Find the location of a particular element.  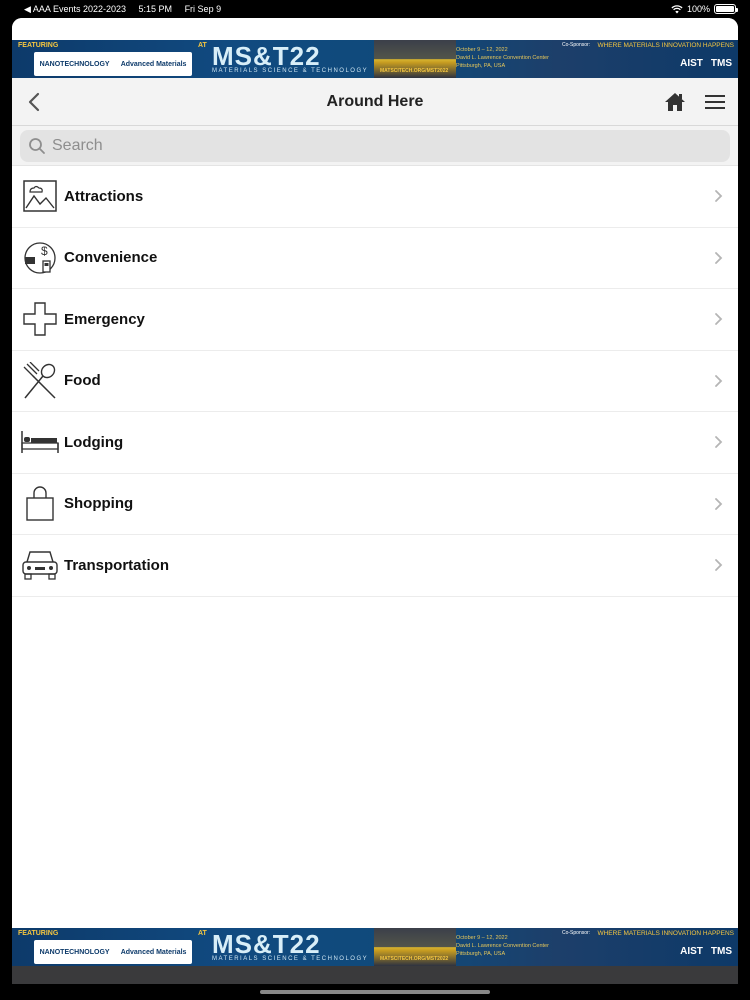

list-item-lodging: Lodging is located at coordinates (375, 443).